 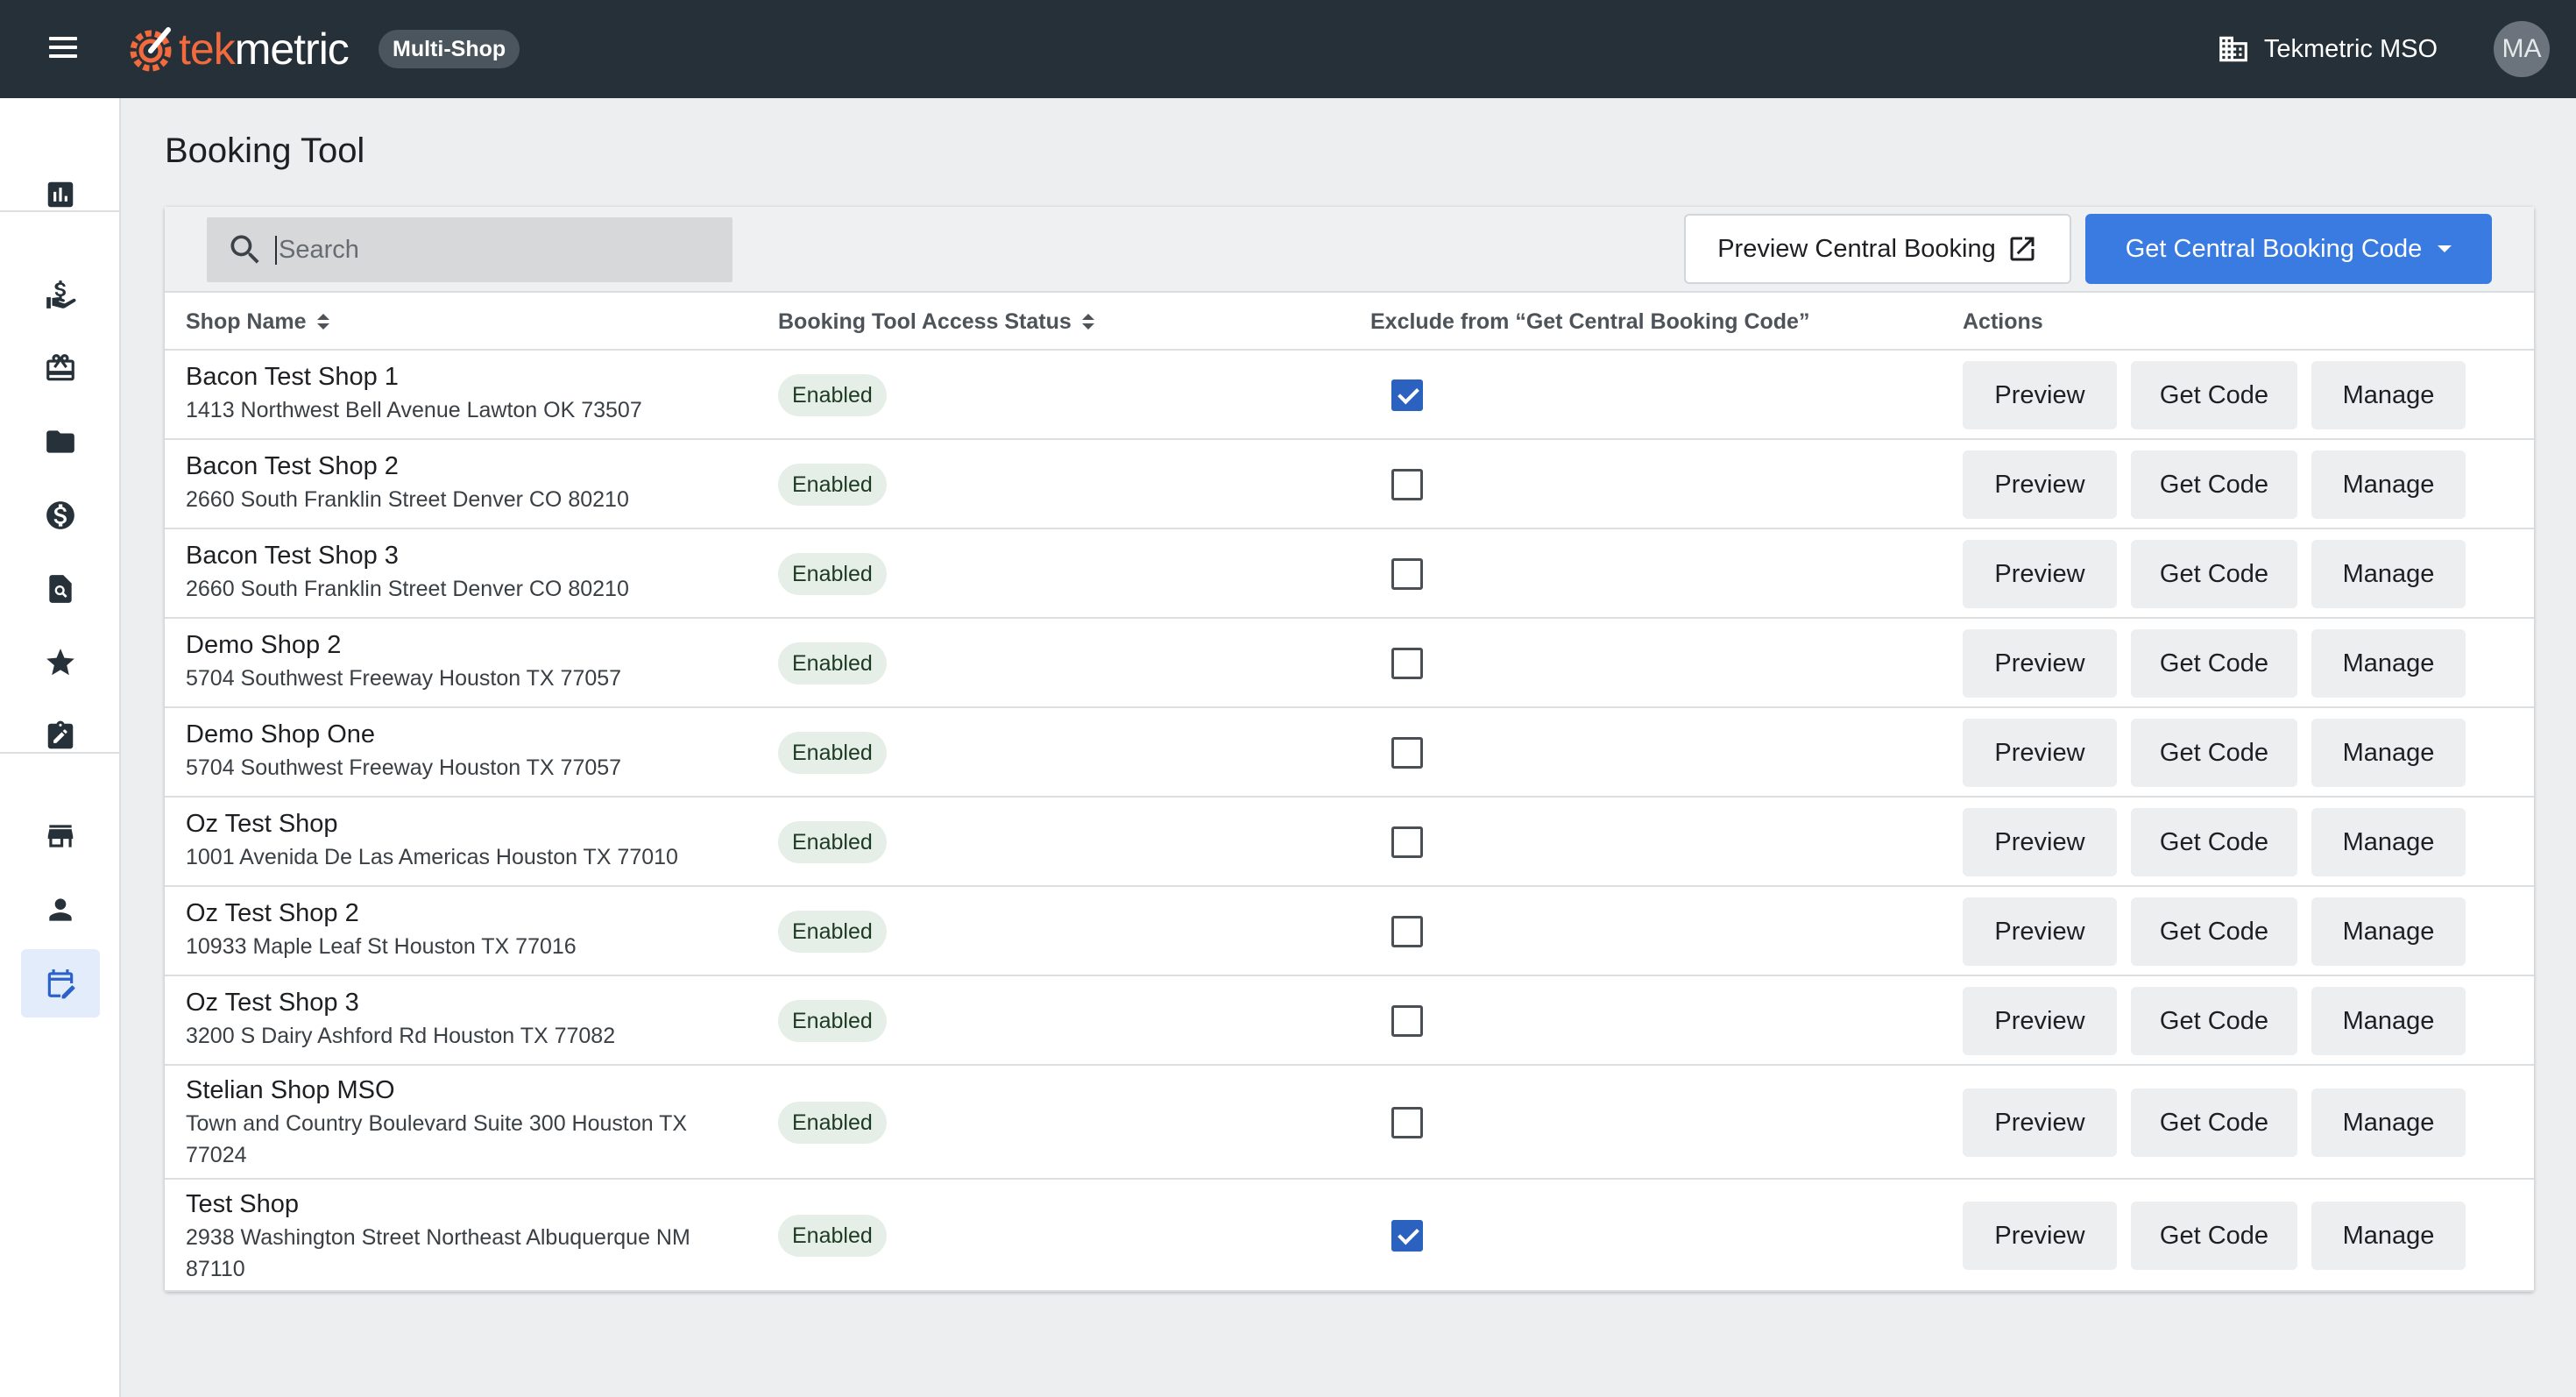 What do you see at coordinates (272, 913) in the screenshot?
I see `shop-name: Oz Test Shop 2` at bounding box center [272, 913].